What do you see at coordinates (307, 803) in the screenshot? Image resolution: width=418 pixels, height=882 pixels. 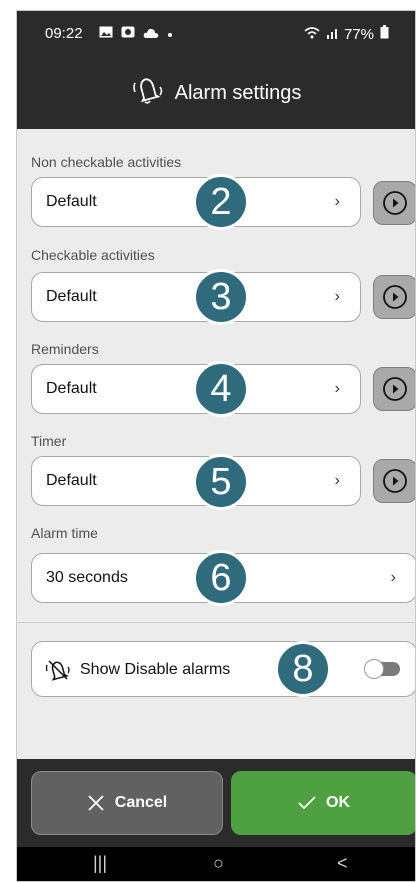 I see `check-icon` at bounding box center [307, 803].